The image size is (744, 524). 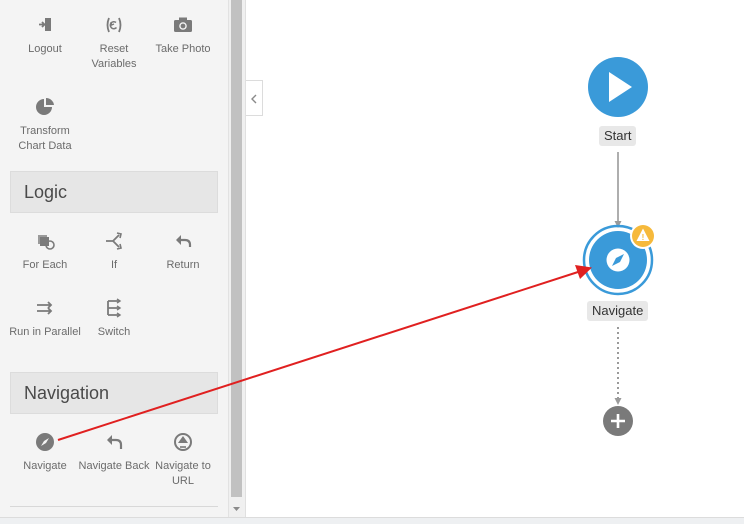 I want to click on add-node-button, so click(x=618, y=421).